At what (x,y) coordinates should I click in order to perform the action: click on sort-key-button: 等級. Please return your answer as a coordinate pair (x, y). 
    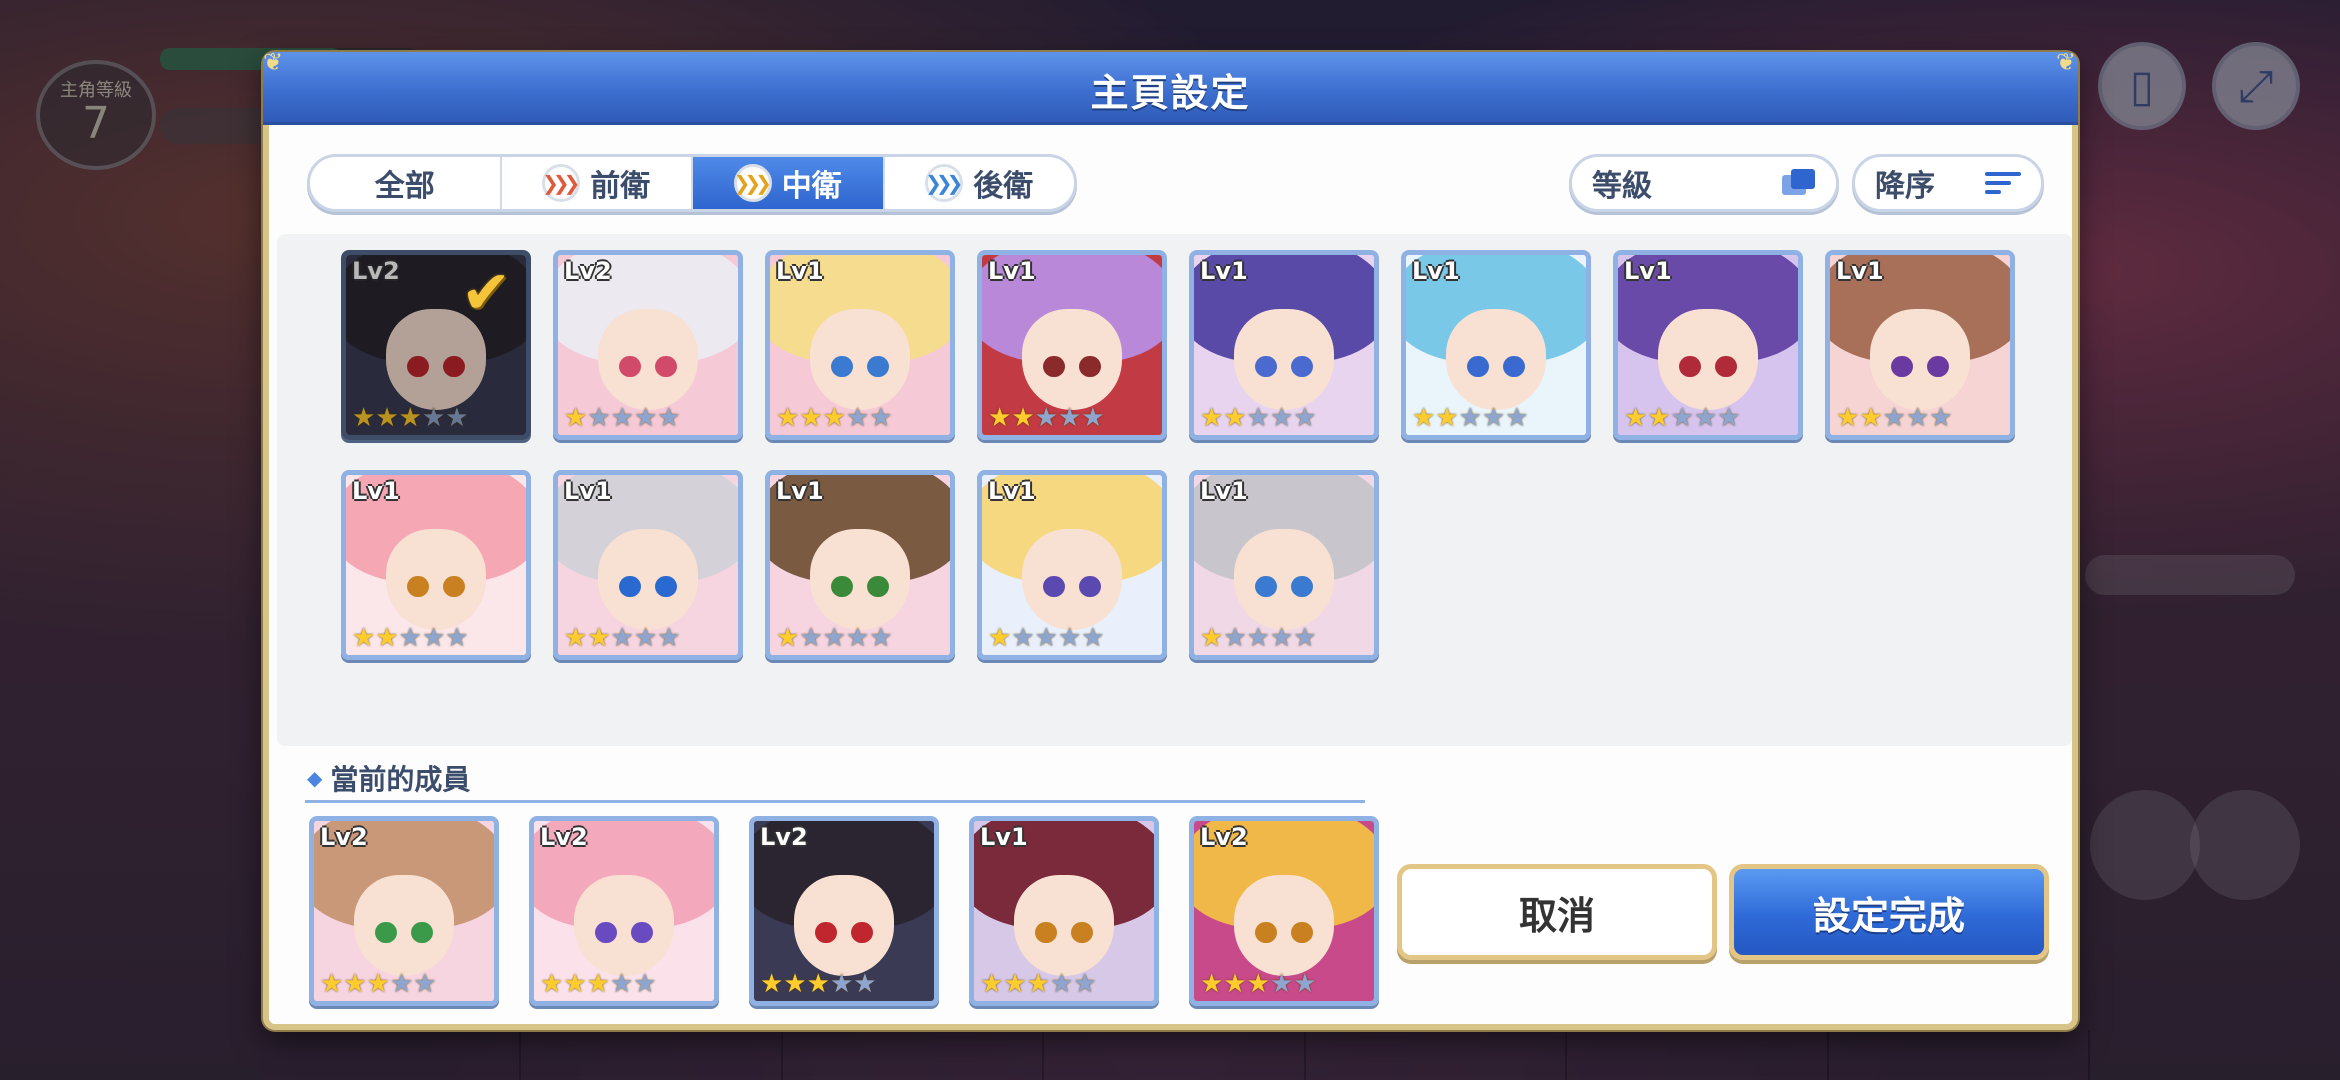
    Looking at the image, I should click on (1704, 183).